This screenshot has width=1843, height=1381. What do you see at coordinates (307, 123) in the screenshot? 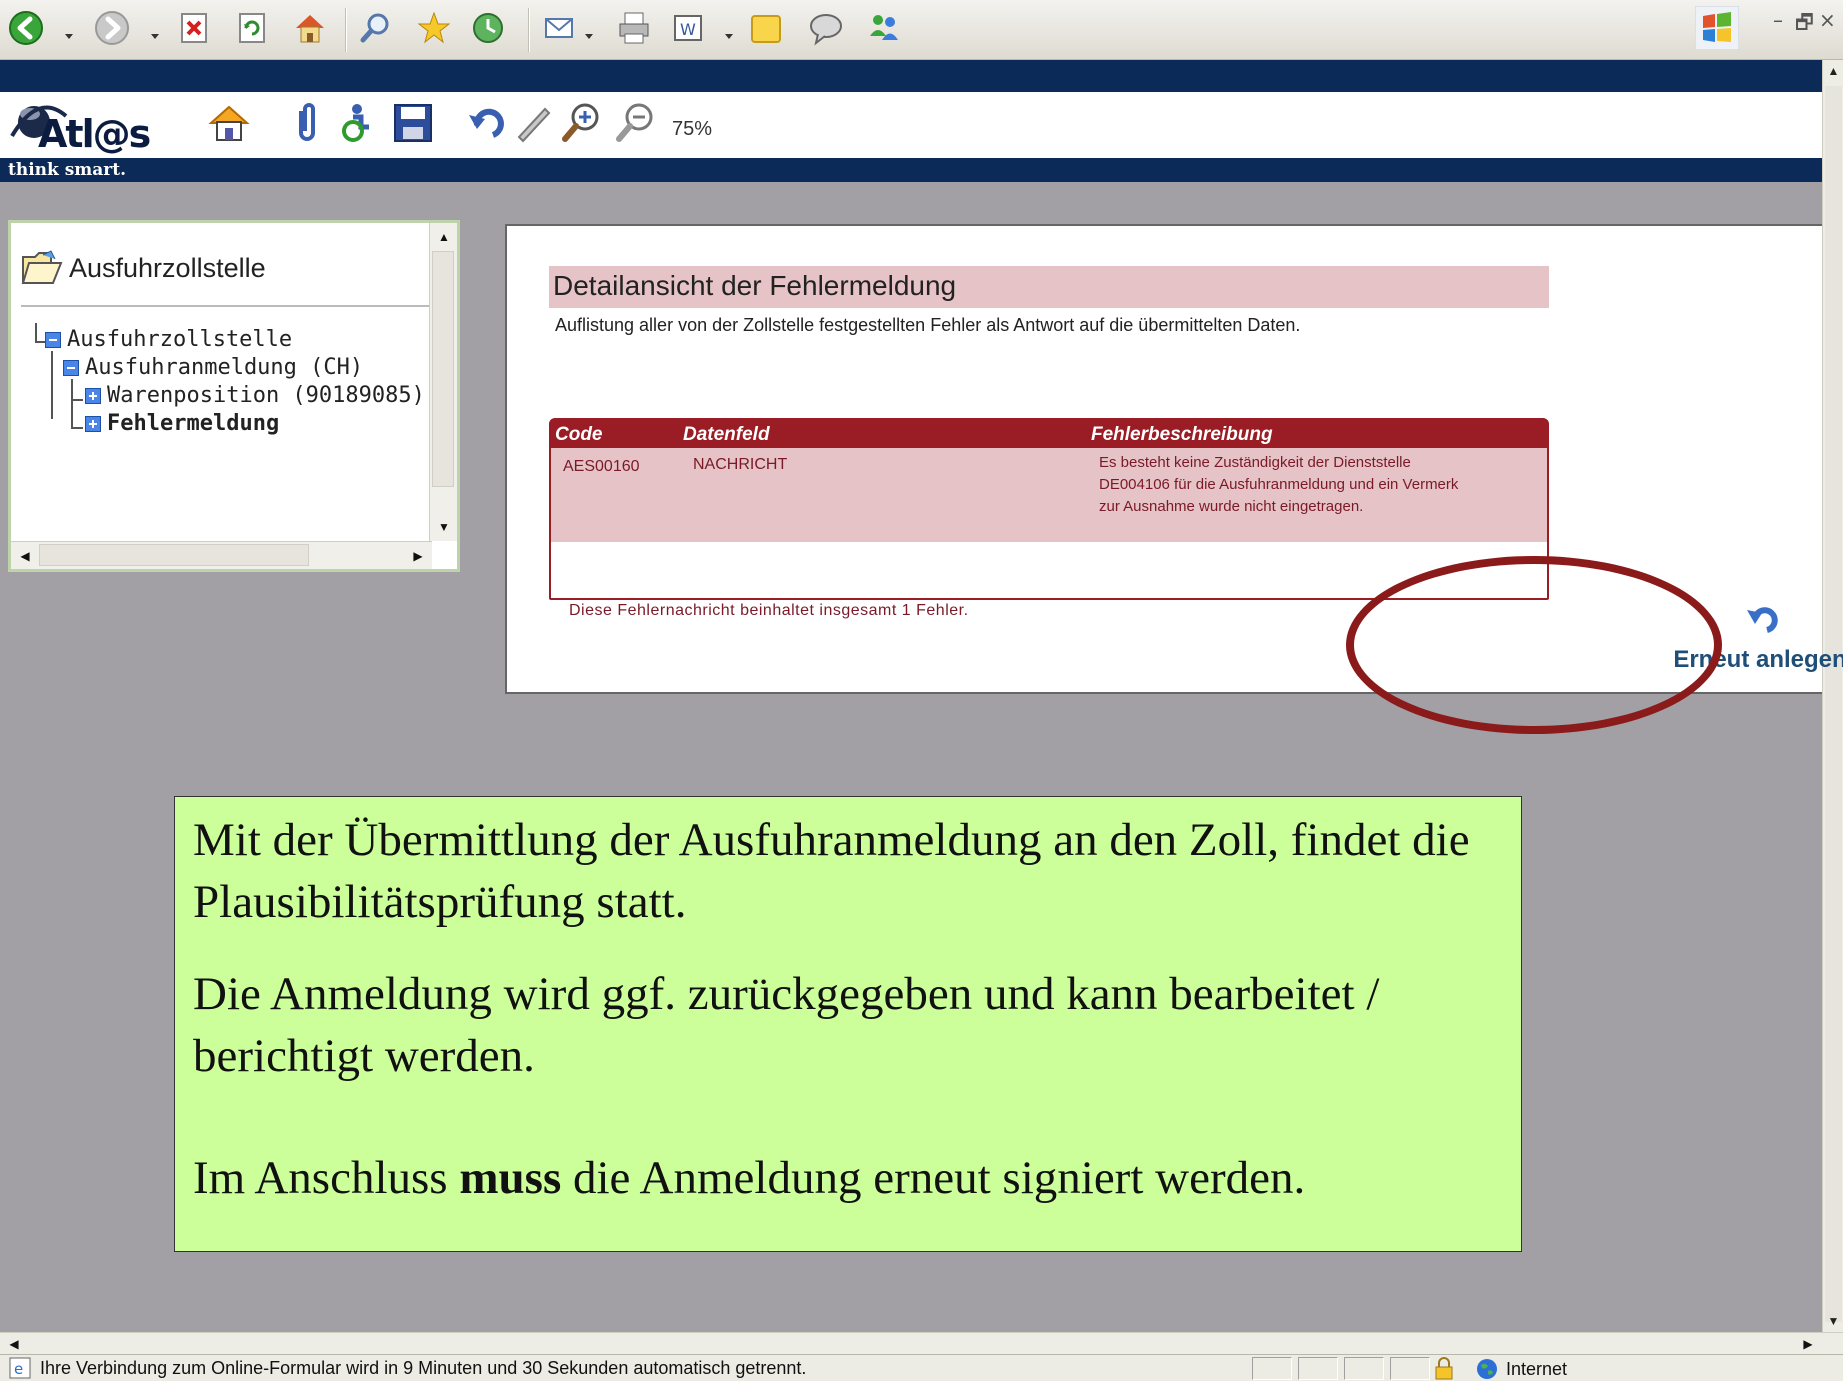
I see `attachment-icon` at bounding box center [307, 123].